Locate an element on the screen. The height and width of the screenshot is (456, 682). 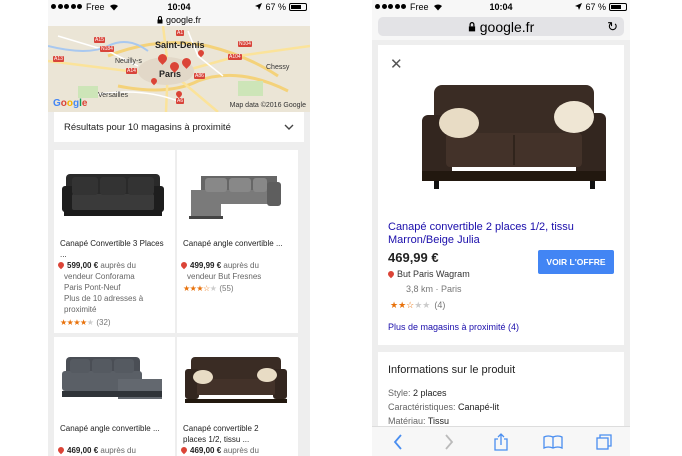
road-tag: A1 is located at coordinates (180, 33).